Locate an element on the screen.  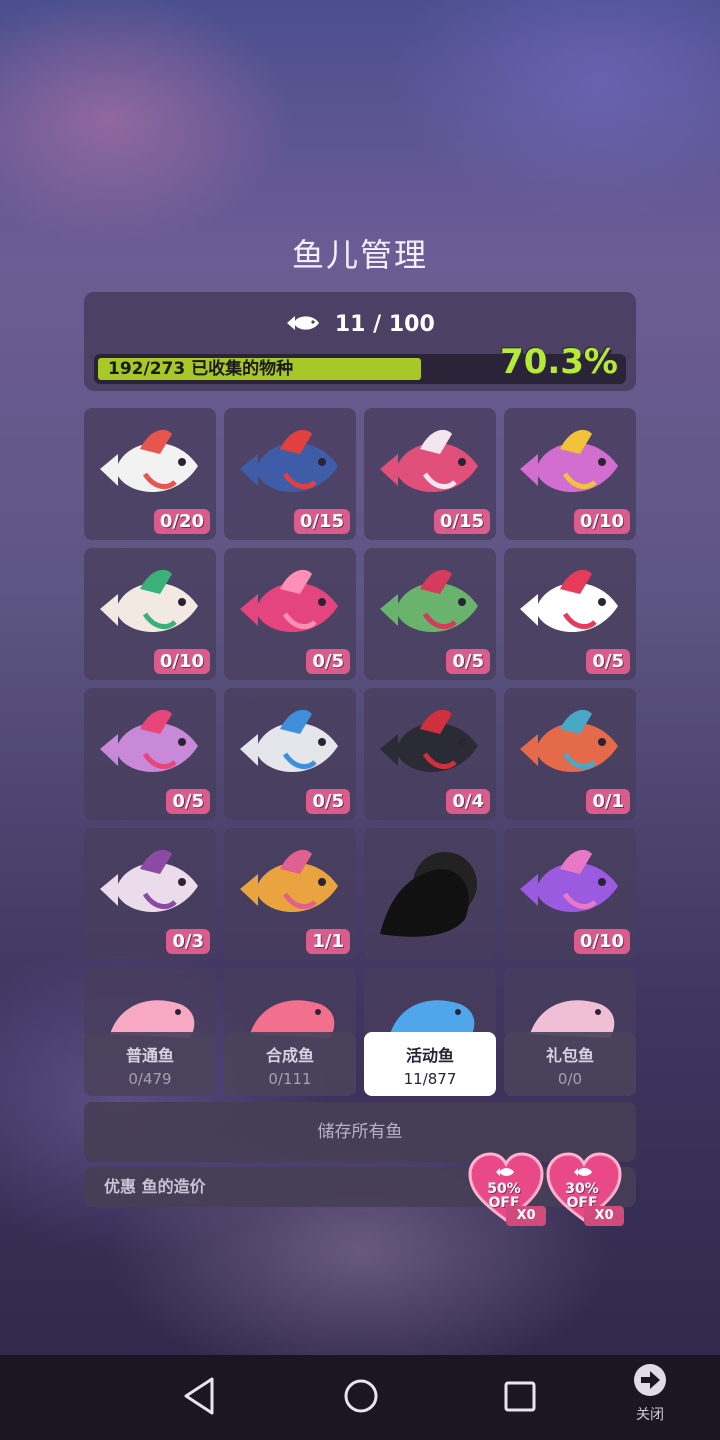
close-button: 关闭 is located at coordinates (650, 1394).